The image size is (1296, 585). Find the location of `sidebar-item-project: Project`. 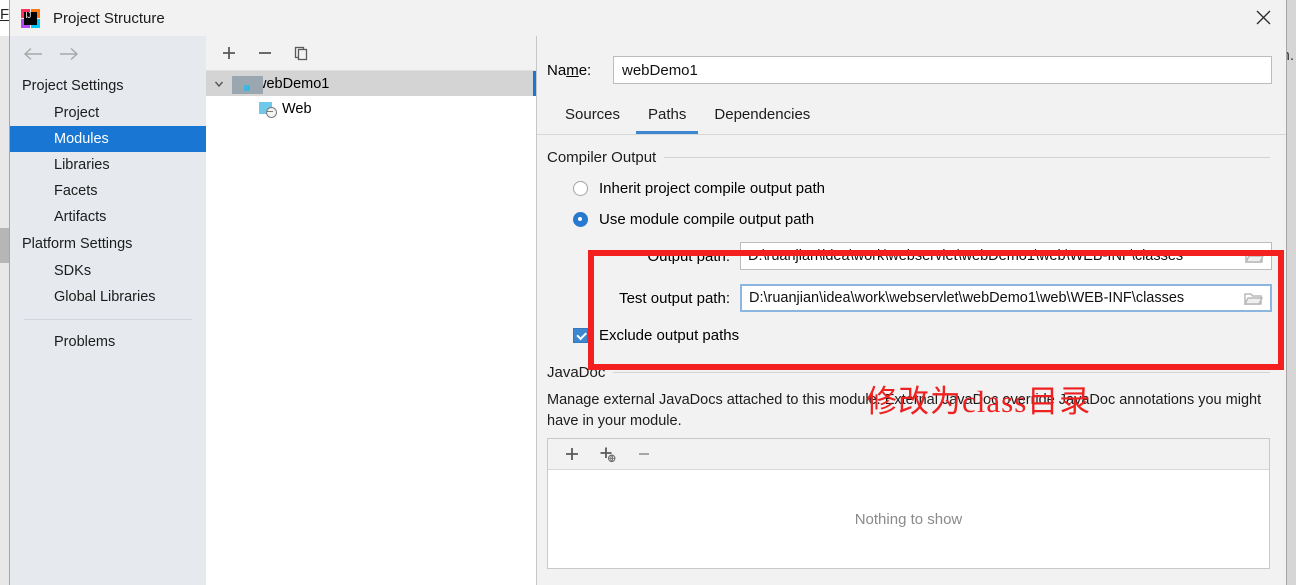

sidebar-item-project: Project is located at coordinates (108, 113).